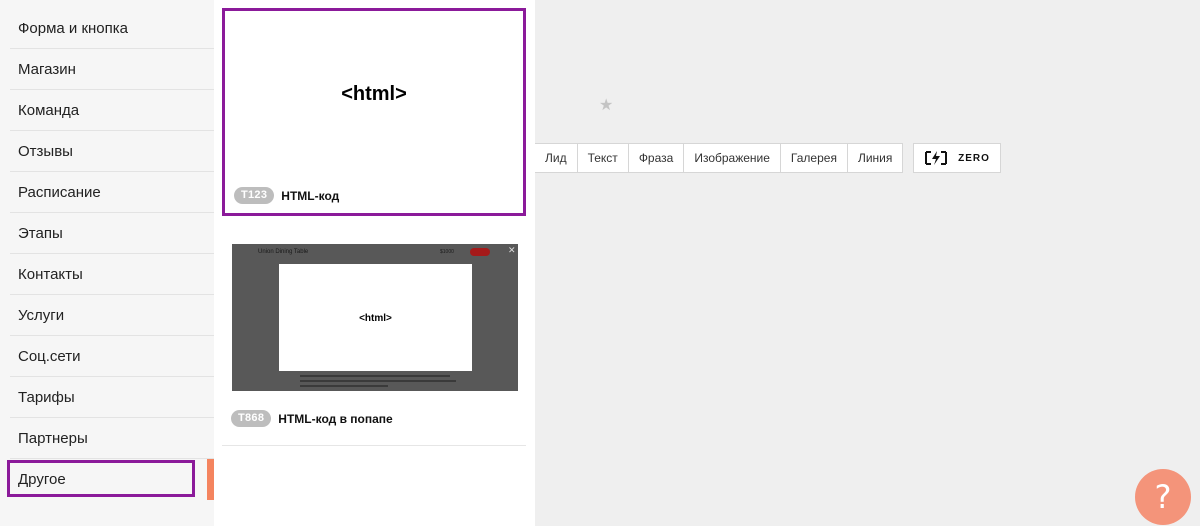  Describe the element at coordinates (732, 158) in the screenshot. I see `type-button-image: Изображение` at that location.